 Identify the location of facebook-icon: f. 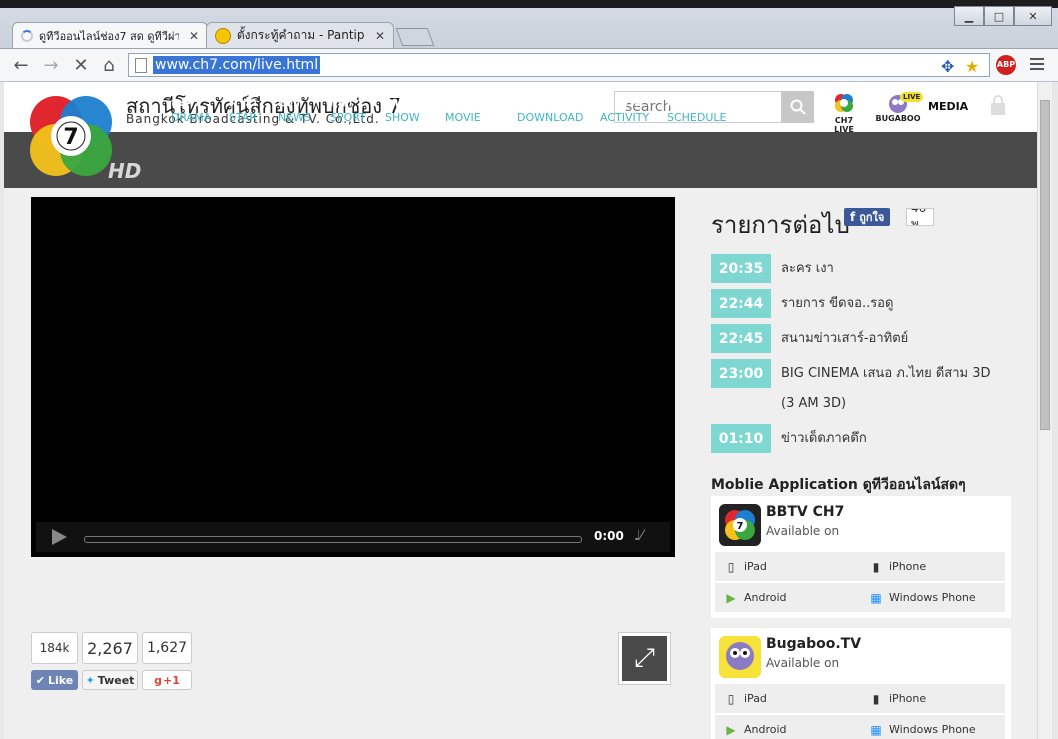
(853, 217).